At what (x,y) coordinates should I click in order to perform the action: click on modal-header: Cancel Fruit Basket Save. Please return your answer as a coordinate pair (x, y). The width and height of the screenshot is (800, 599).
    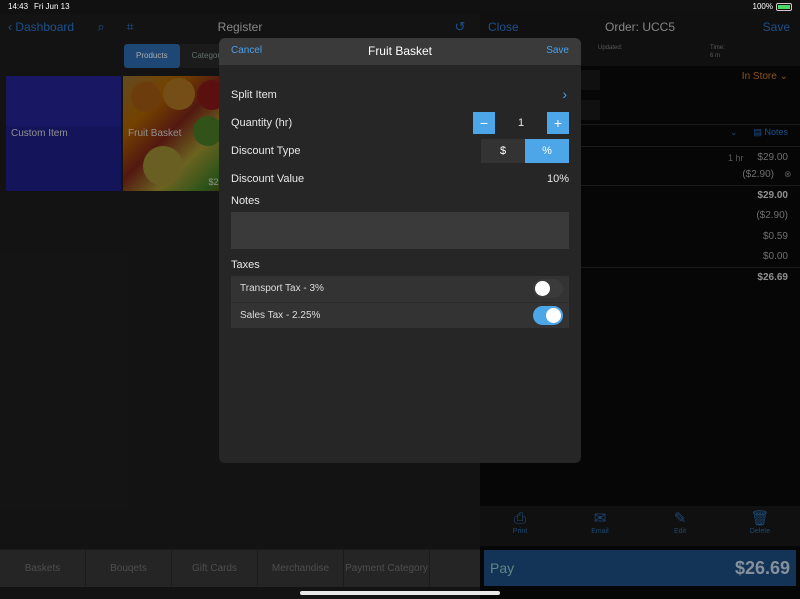
    Looking at the image, I should click on (400, 51).